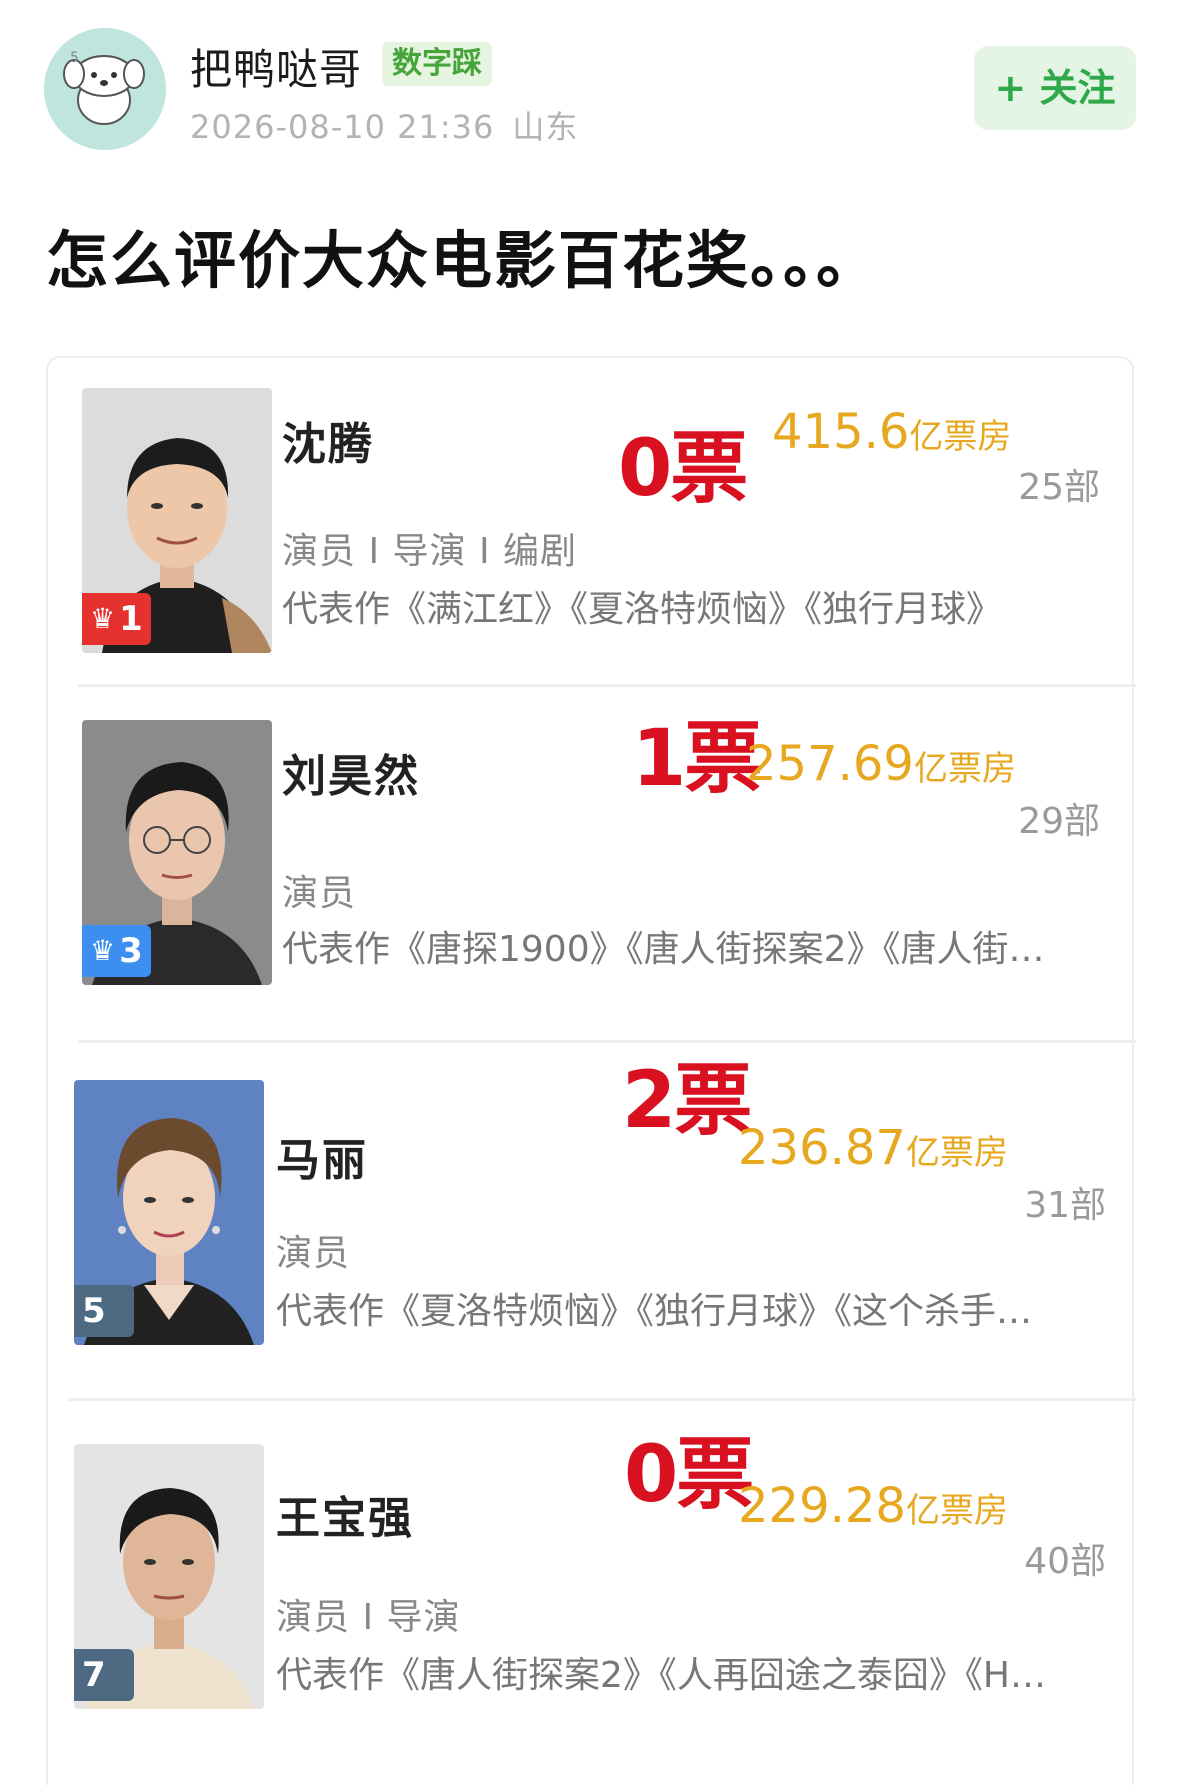 The height and width of the screenshot is (1785, 1179). I want to click on svg-text: 5, so click(74, 58).